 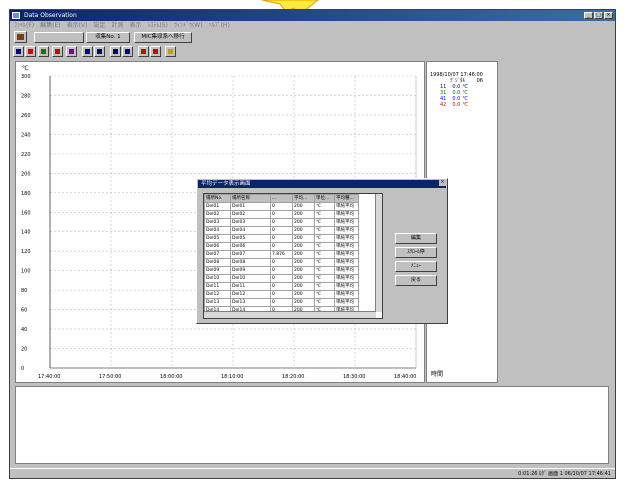 What do you see at coordinates (281, 222) in the screenshot?
I see `table-row: Del03 Del03 0 200 ℃ 単純平均` at bounding box center [281, 222].